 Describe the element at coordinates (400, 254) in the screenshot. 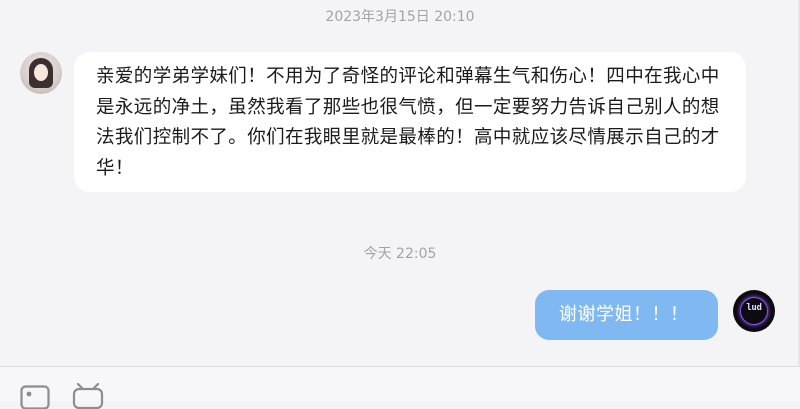

I see `message-timestamp: 今天 22:05` at that location.